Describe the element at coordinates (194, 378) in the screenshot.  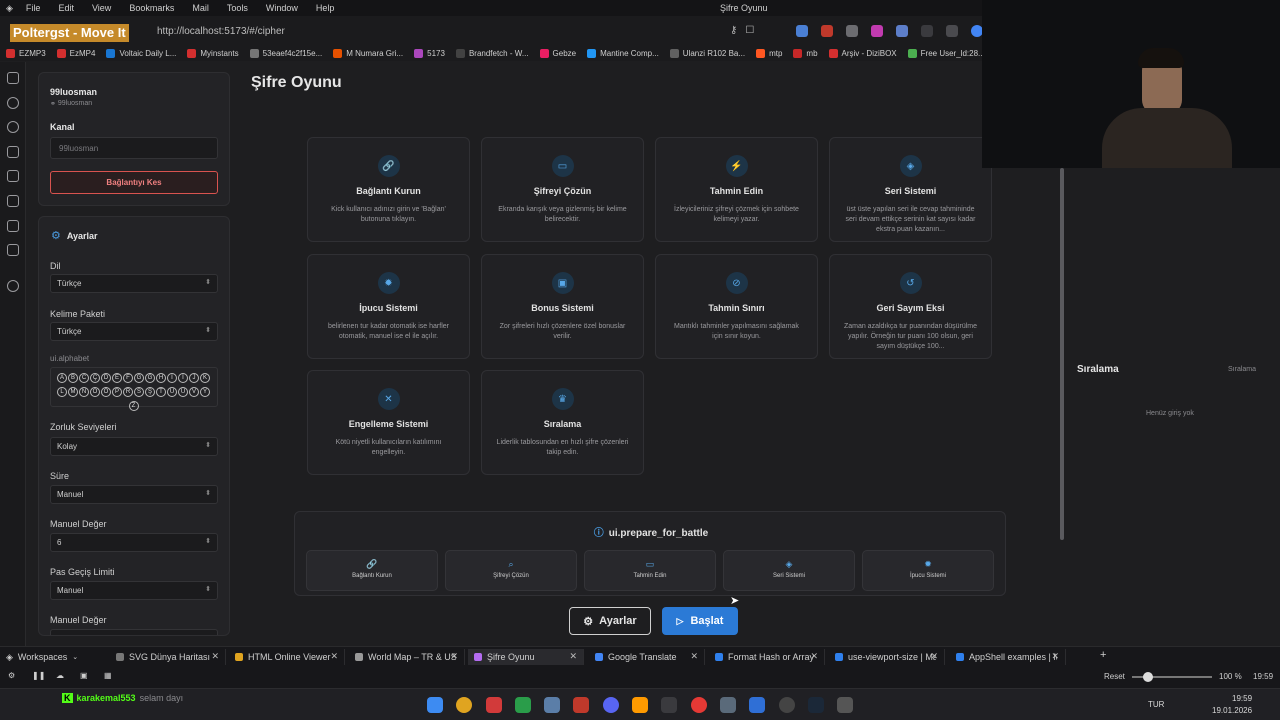
I see `alphabet-letter: J` at that location.